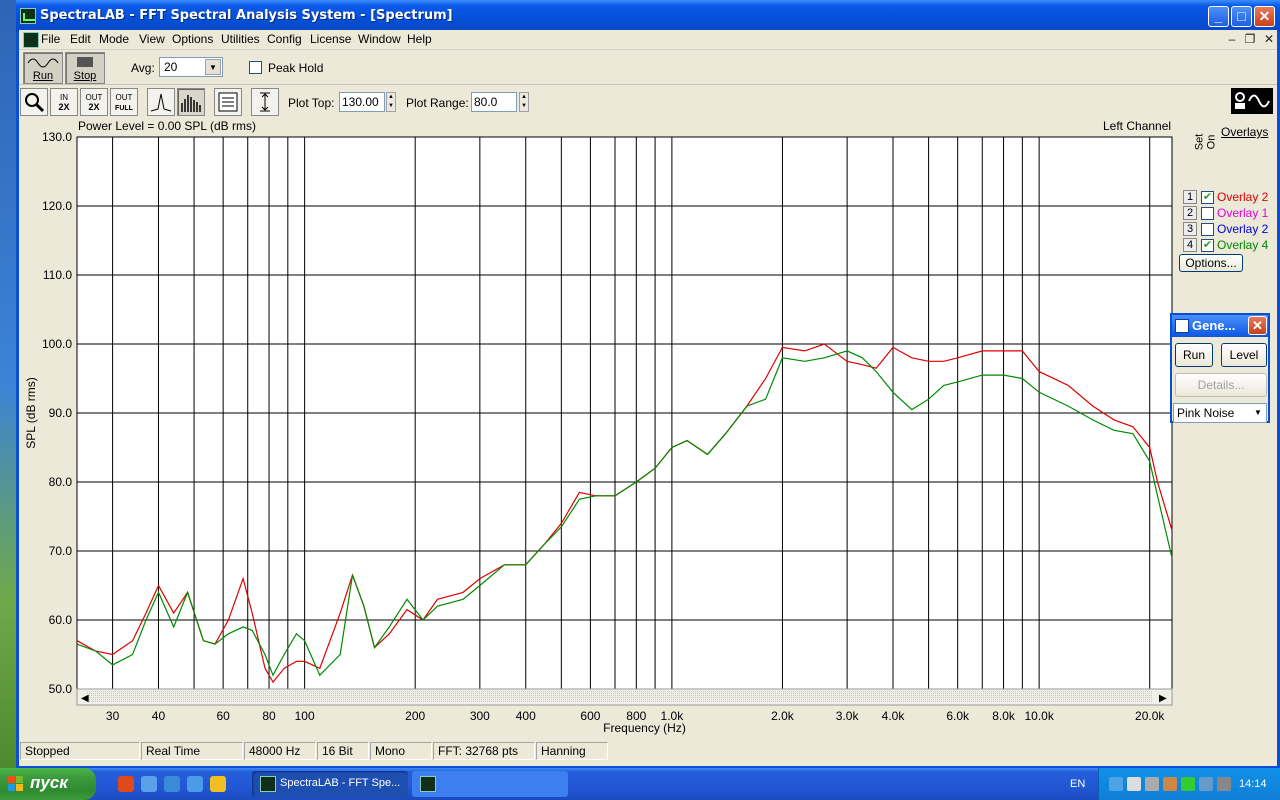  Describe the element at coordinates (391, 102) in the screenshot. I see `plot-top-spinner: ▲ ▼` at that location.